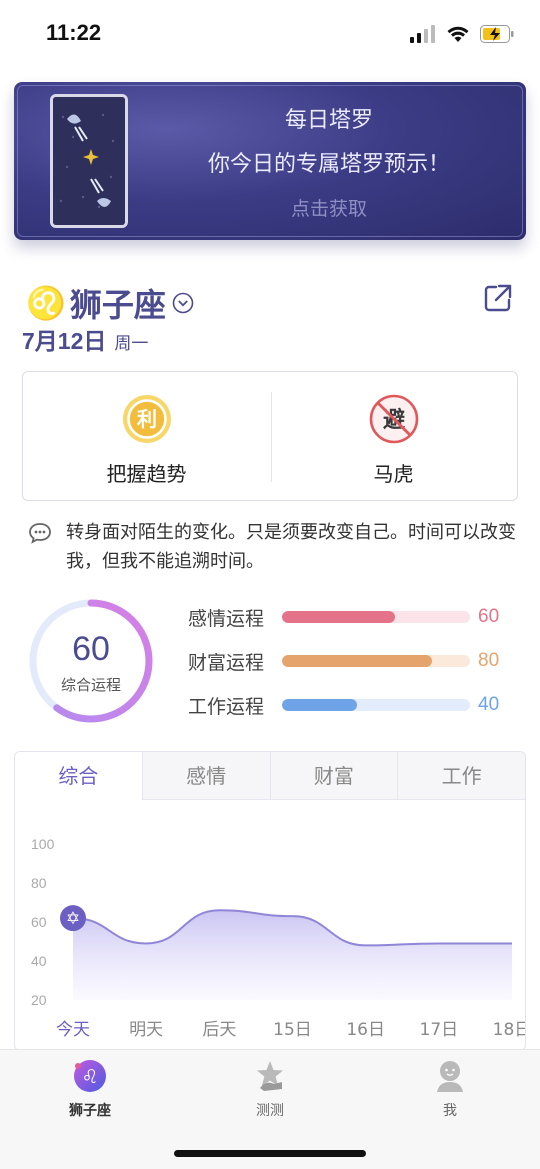 The image size is (540, 1169). What do you see at coordinates (270, 32) in the screenshot?
I see `status-bar: 11:22` at bounding box center [270, 32].